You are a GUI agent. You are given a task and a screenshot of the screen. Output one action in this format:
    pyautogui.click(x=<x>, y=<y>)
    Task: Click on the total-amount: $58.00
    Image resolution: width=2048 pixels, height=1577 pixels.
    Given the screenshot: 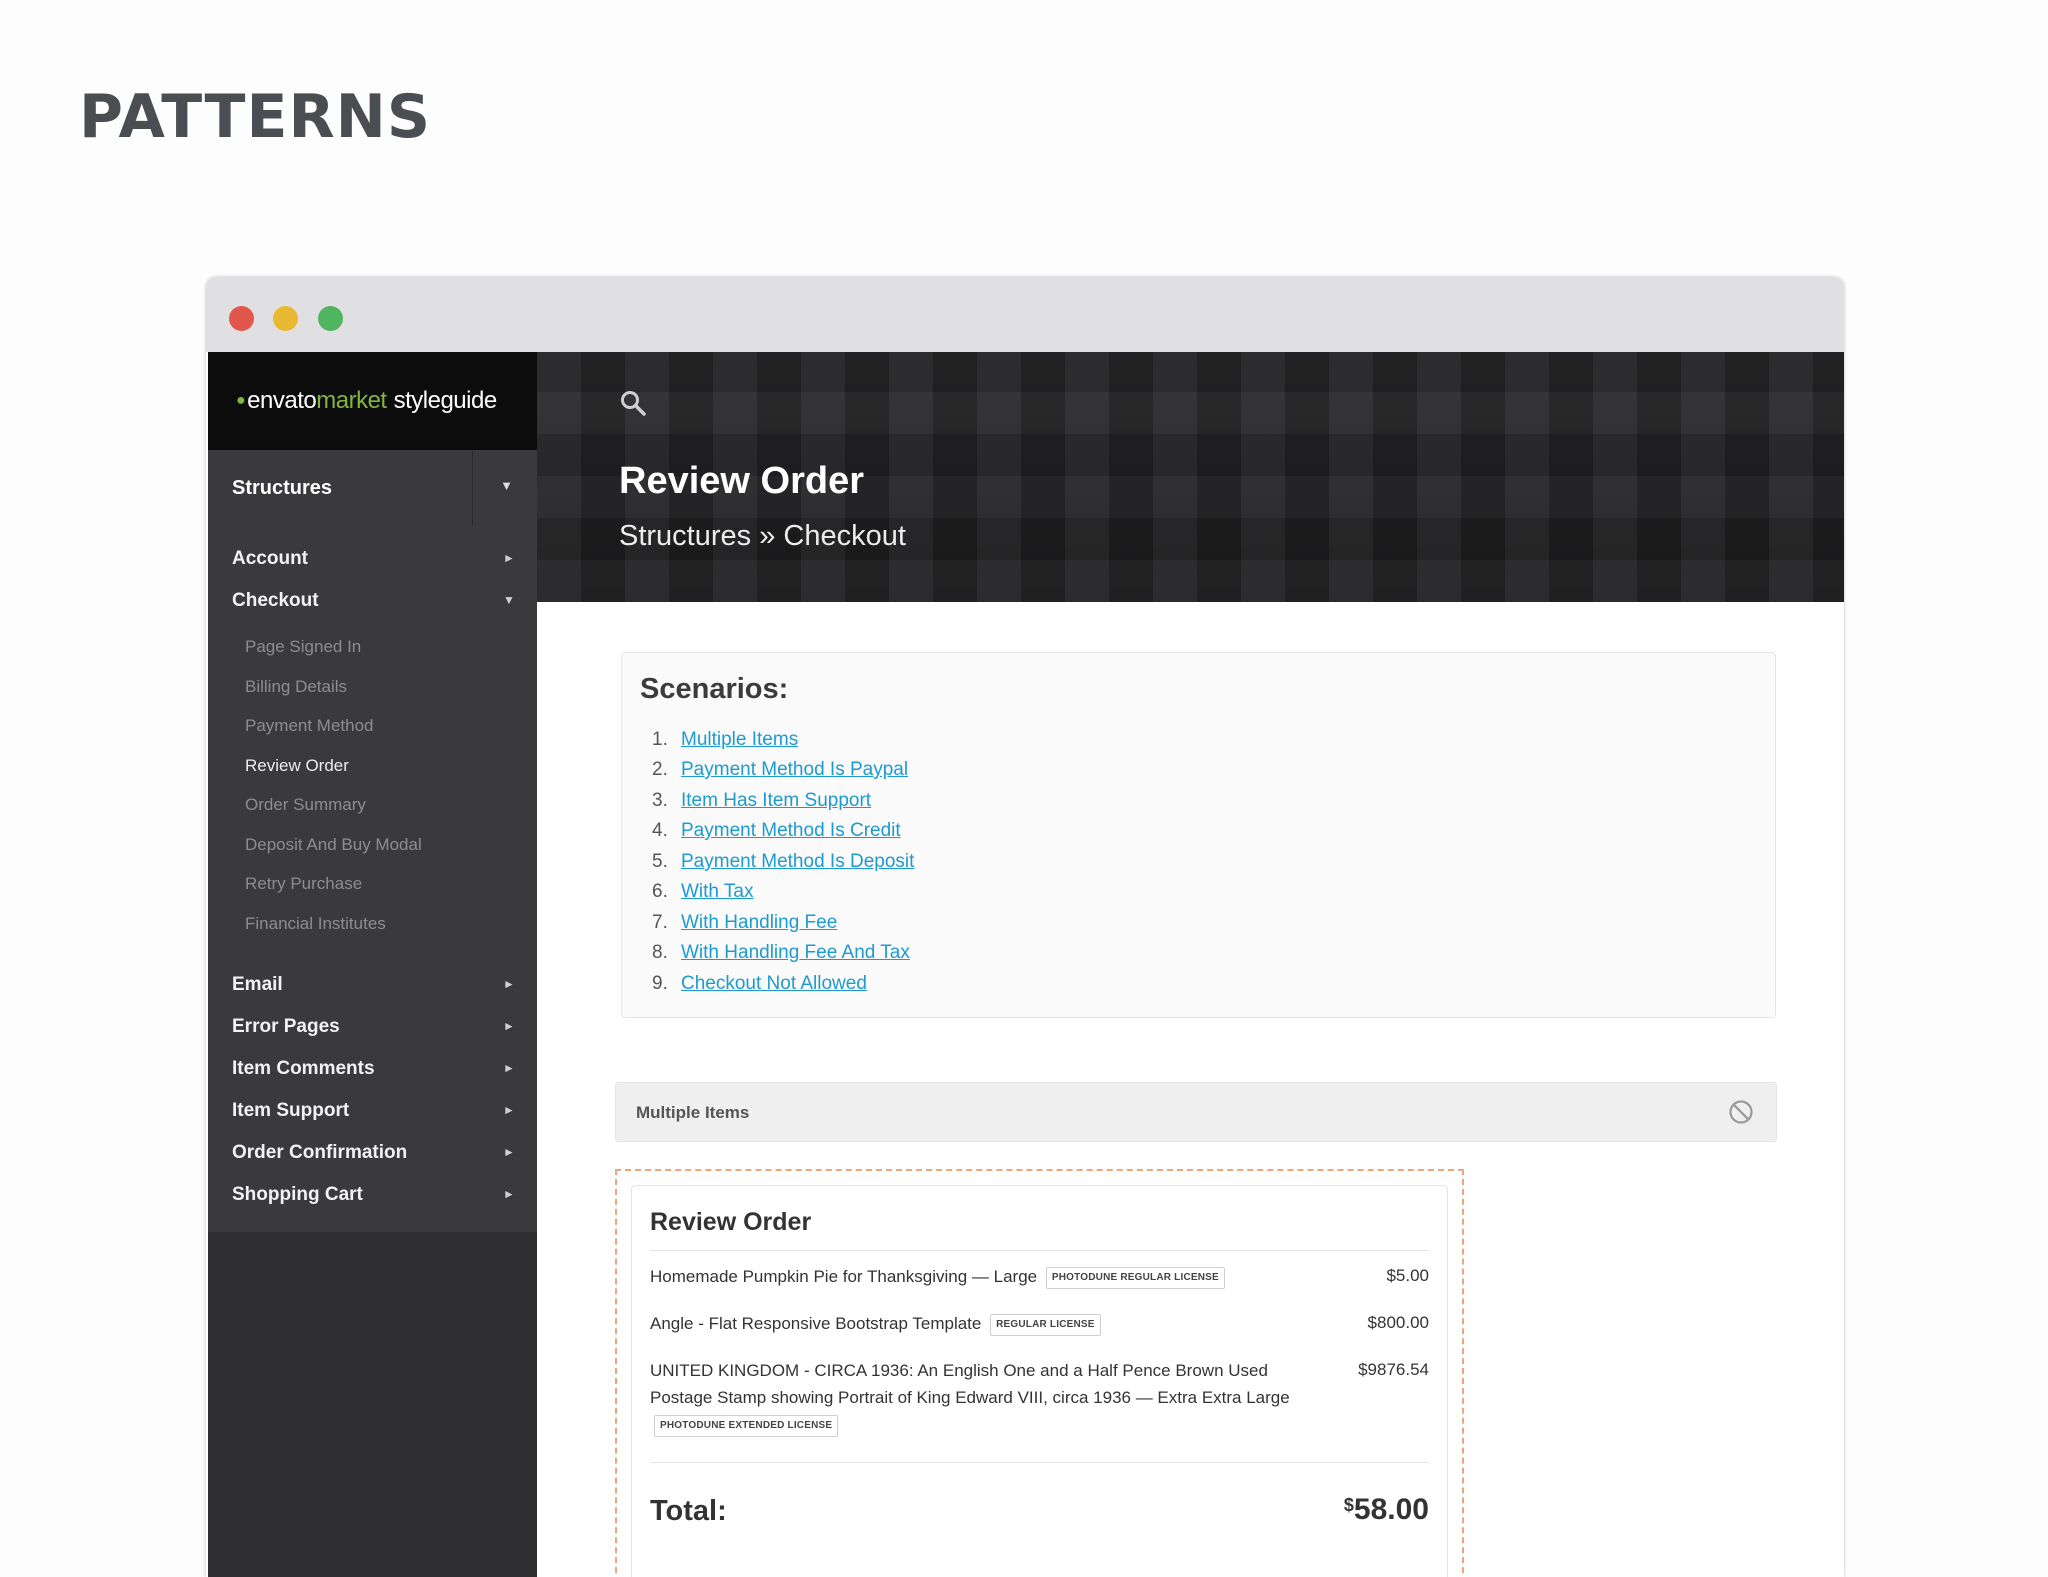 What is the action you would take?
    pyautogui.click(x=1386, y=1510)
    